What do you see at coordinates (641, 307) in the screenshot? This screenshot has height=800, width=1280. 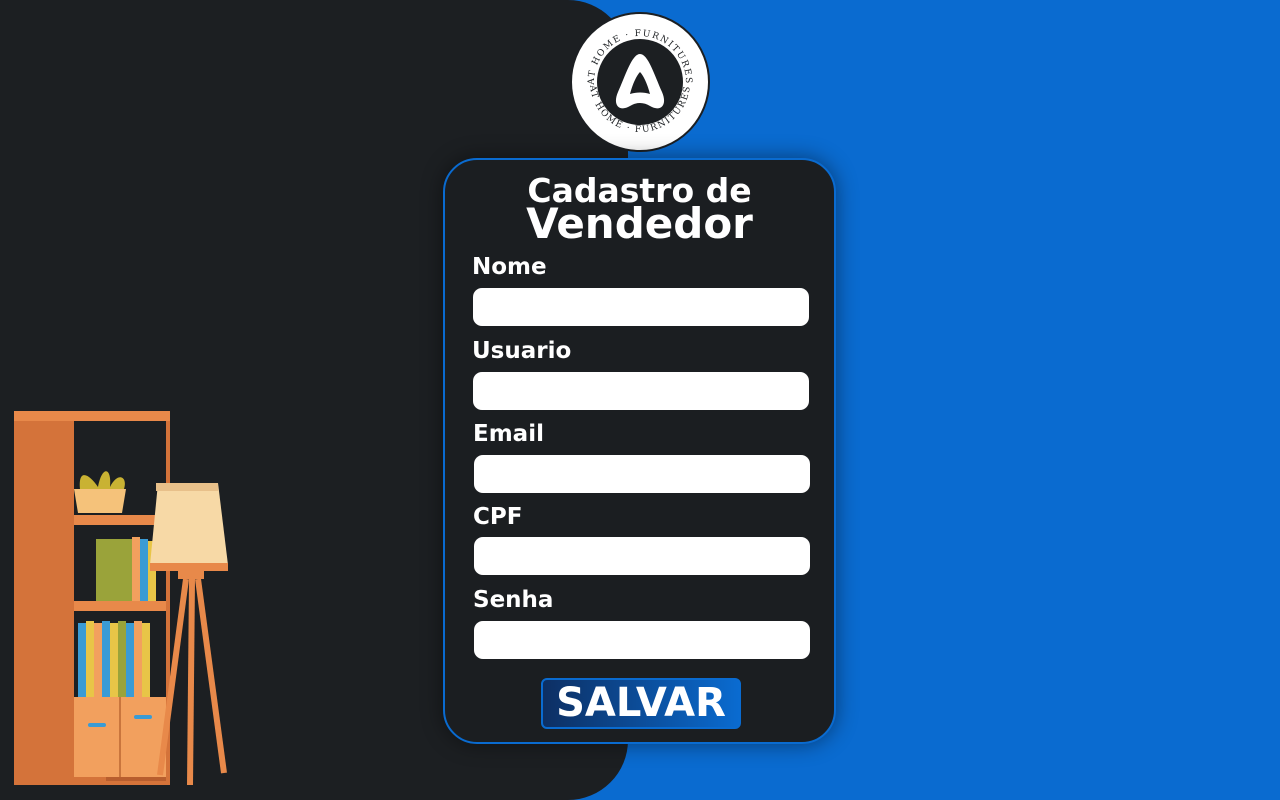 I see `nome-input` at bounding box center [641, 307].